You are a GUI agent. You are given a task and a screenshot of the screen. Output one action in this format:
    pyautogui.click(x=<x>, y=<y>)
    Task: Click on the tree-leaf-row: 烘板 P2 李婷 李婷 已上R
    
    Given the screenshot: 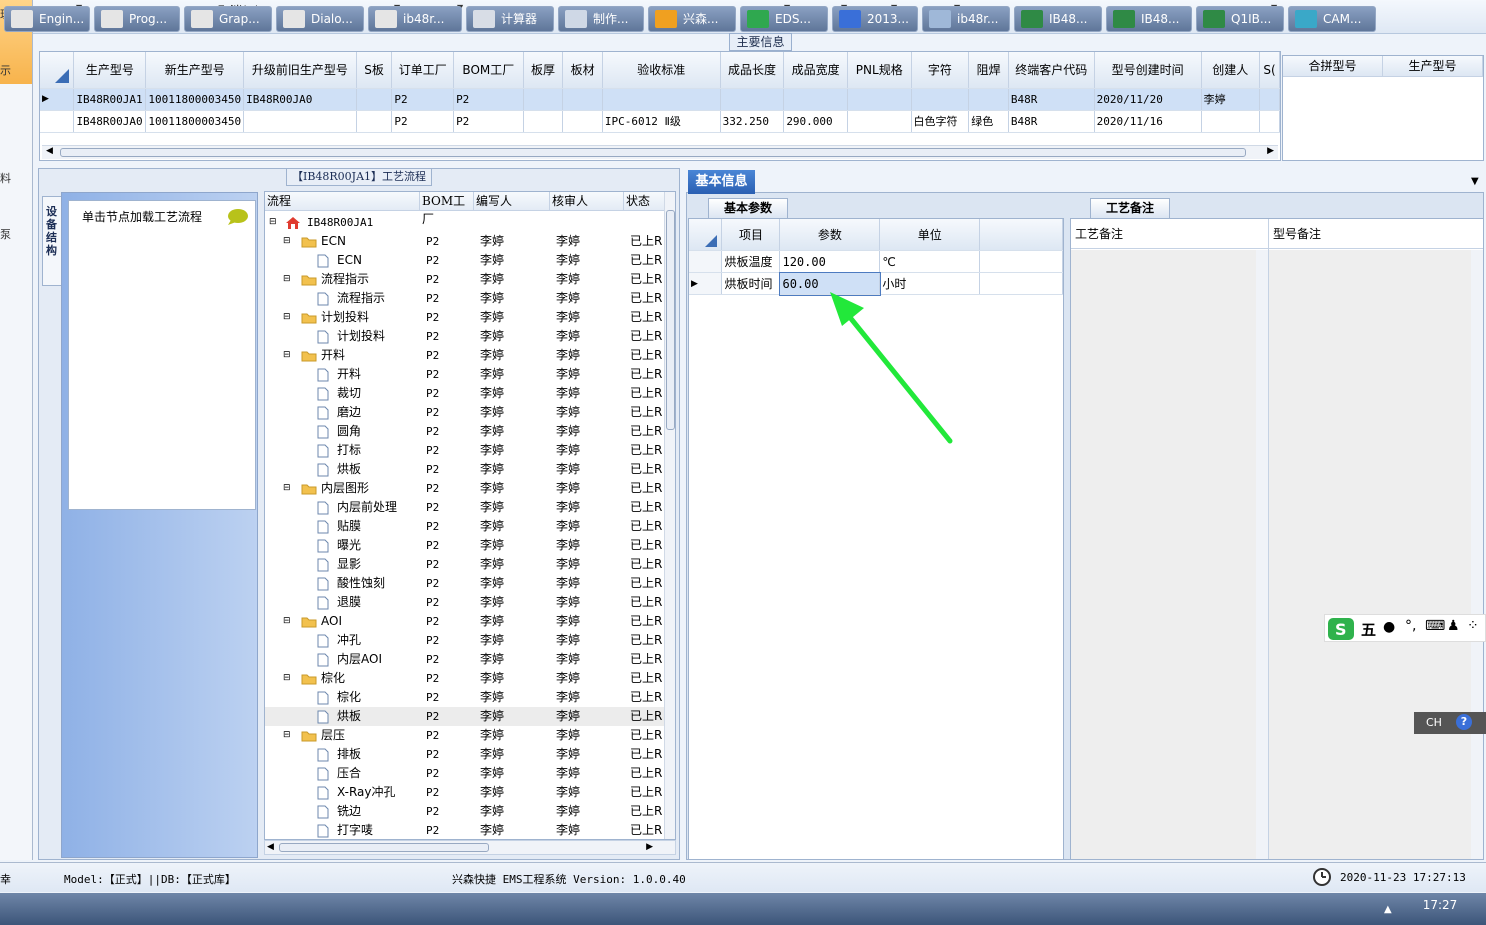 What is the action you would take?
    pyautogui.click(x=465, y=716)
    